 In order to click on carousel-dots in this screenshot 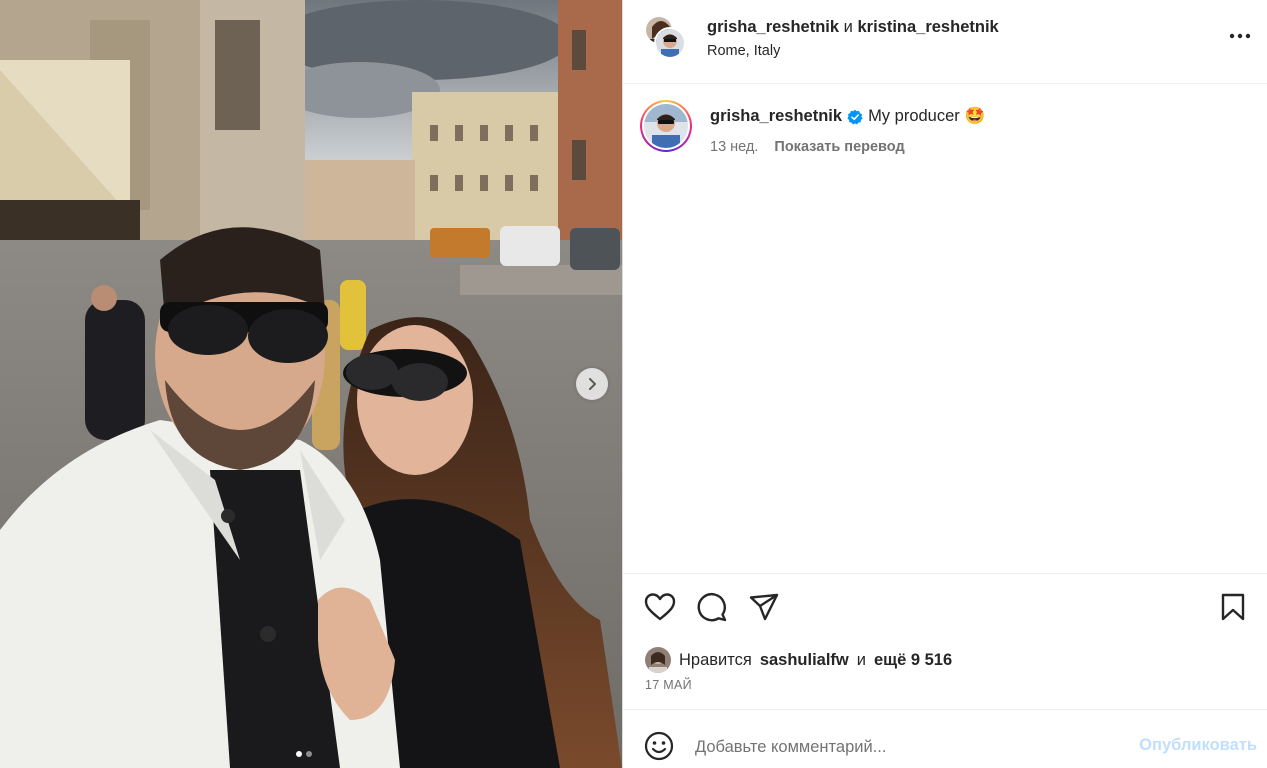, I will do `click(304, 754)`.